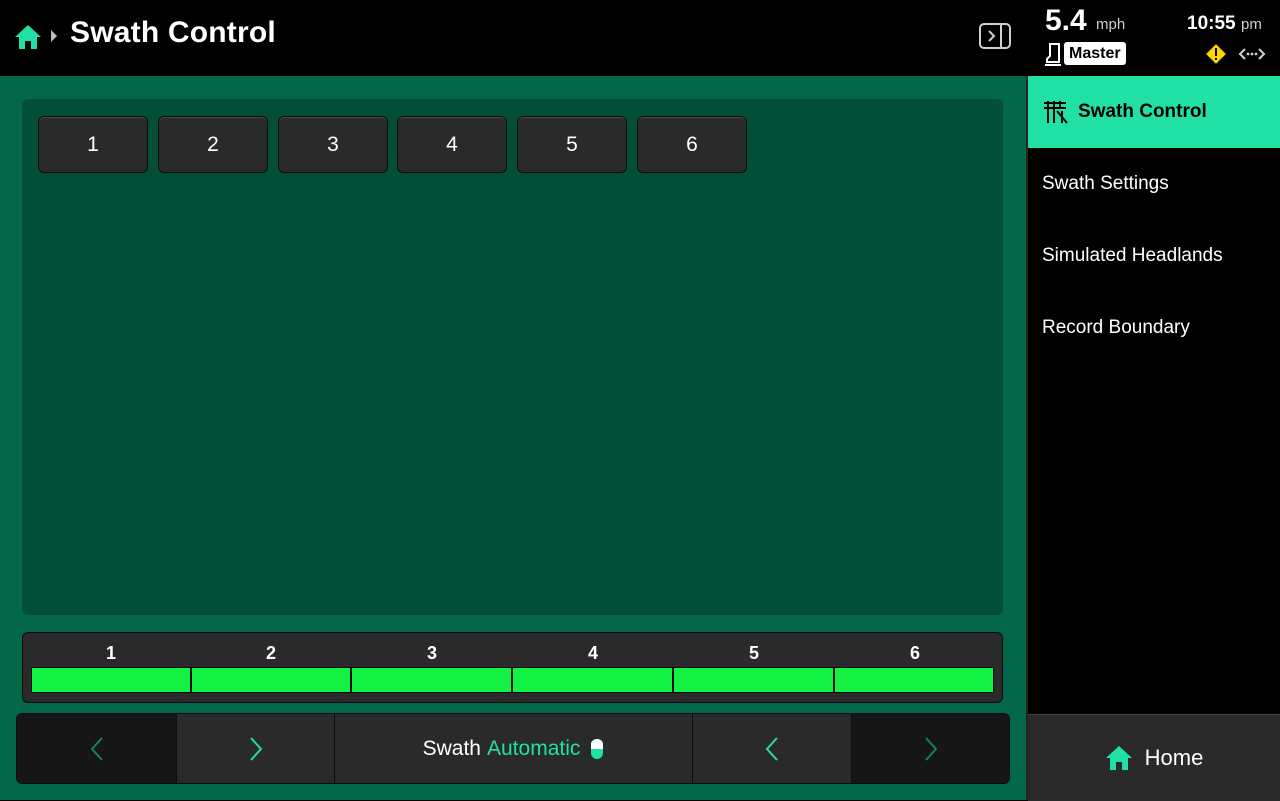 The height and width of the screenshot is (801, 1280). What do you see at coordinates (1251, 24) in the screenshot?
I see `clock-ampm: pm` at bounding box center [1251, 24].